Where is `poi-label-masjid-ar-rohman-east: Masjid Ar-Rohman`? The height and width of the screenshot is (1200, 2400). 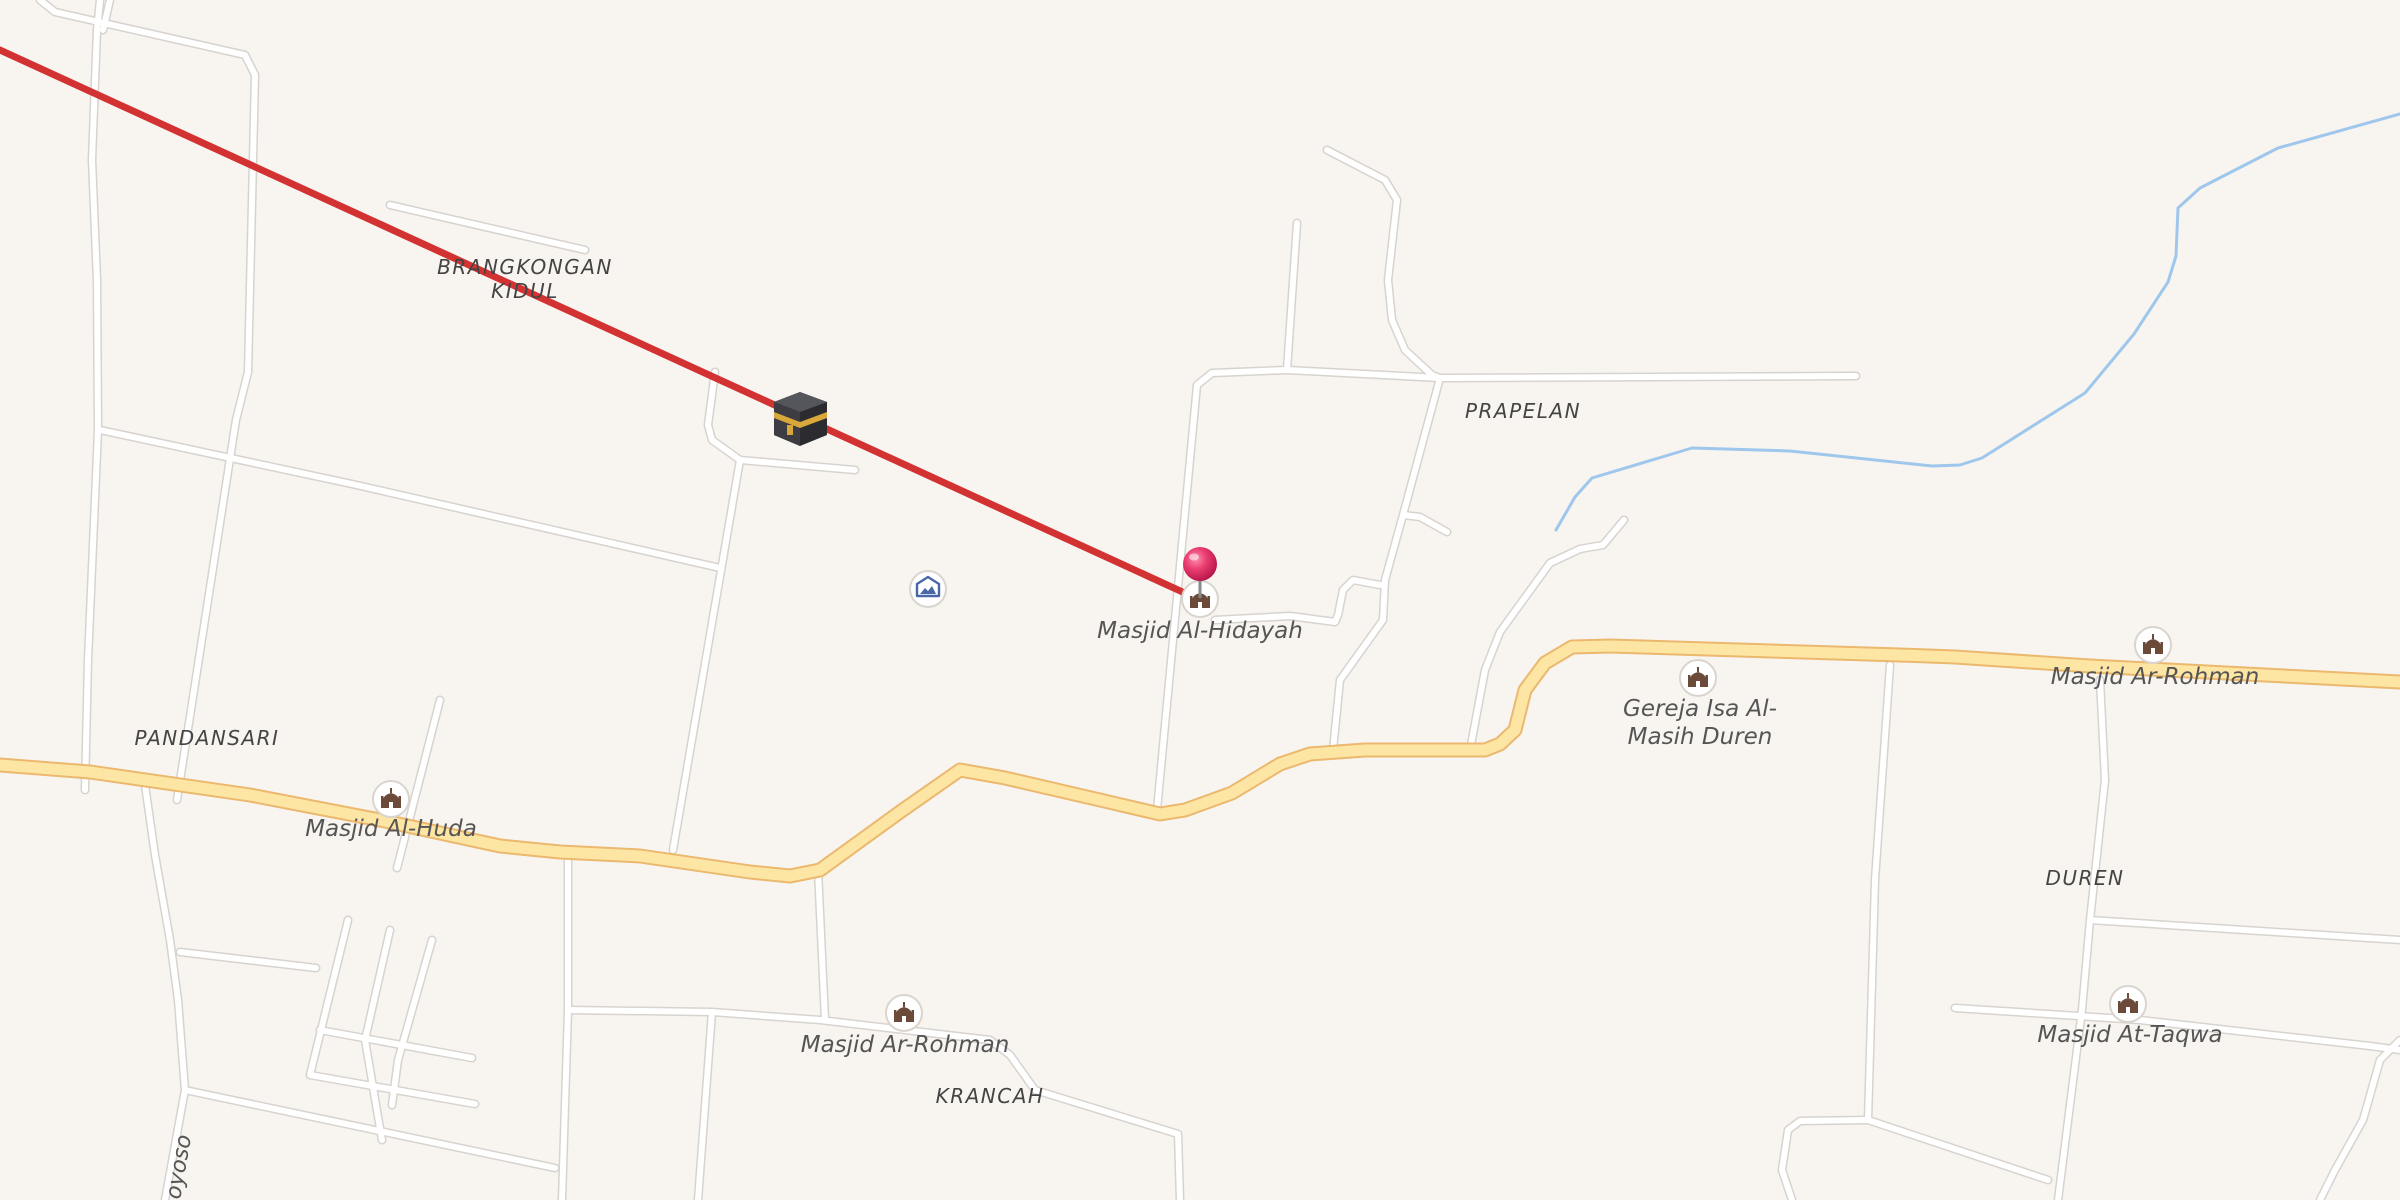 poi-label-masjid-ar-rohman-east: Masjid Ar-Rohman is located at coordinates (2155, 677).